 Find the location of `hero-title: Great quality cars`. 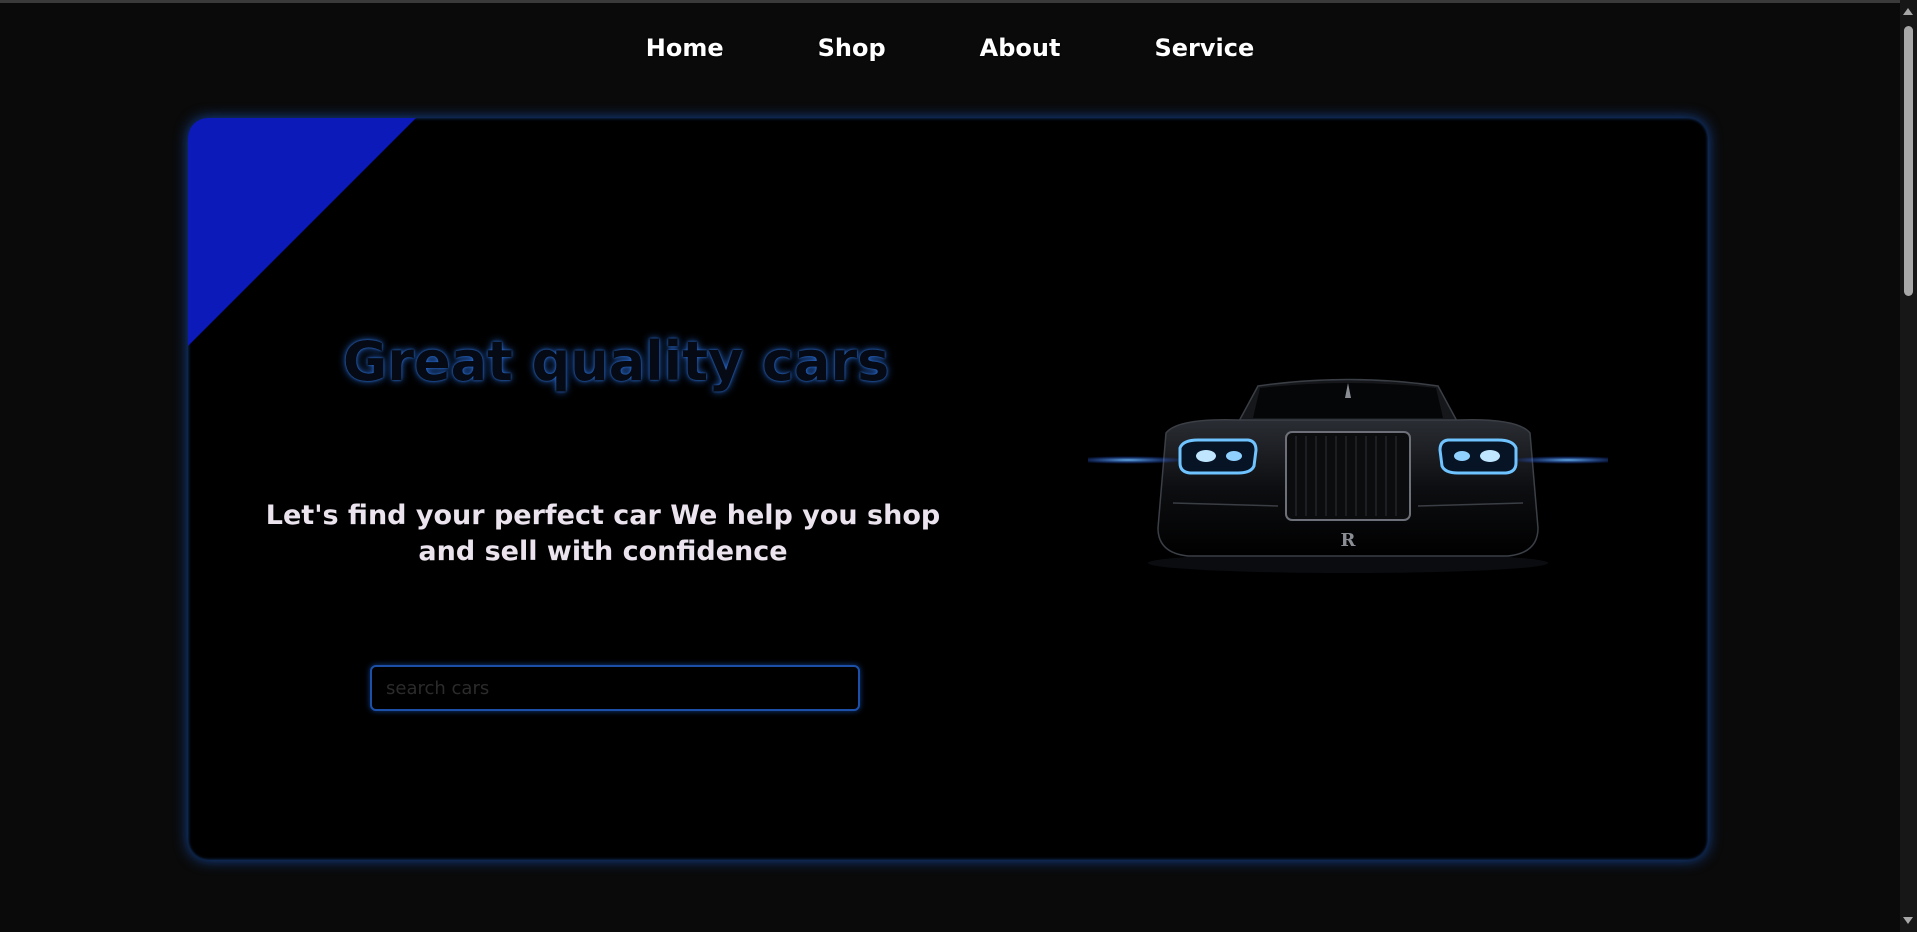

hero-title: Great quality cars is located at coordinates (616, 361).